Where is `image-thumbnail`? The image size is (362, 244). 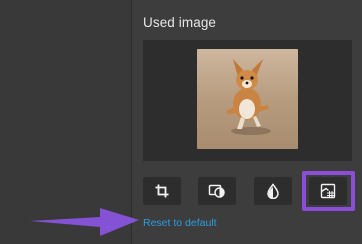
image-thumbnail is located at coordinates (247, 99).